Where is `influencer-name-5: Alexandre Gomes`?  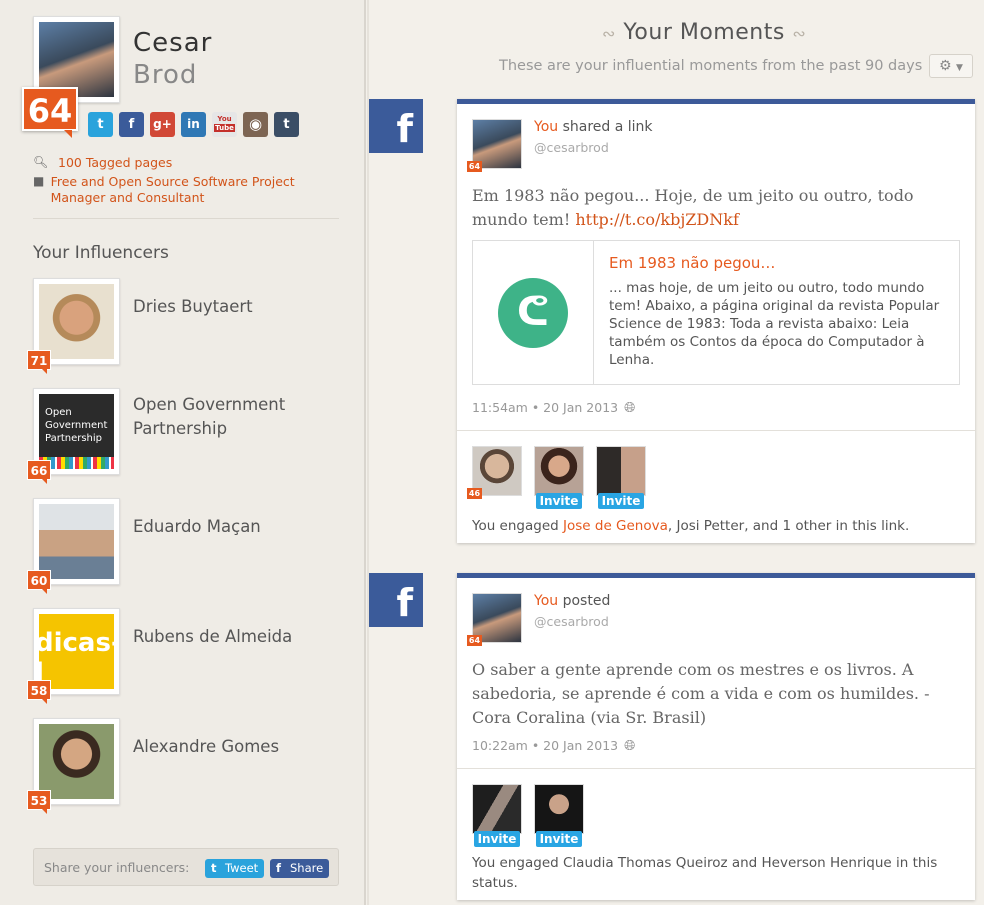 influencer-name-5: Alexandre Gomes is located at coordinates (233, 747).